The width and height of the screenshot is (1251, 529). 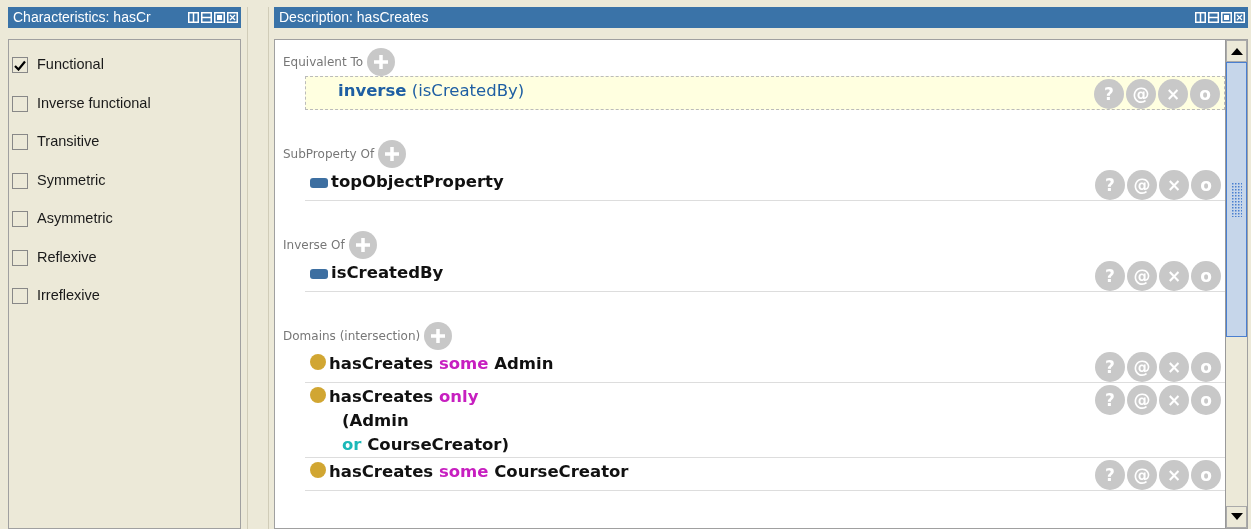 I want to click on checkbox-label: Asymmetric, so click(x=75, y=219).